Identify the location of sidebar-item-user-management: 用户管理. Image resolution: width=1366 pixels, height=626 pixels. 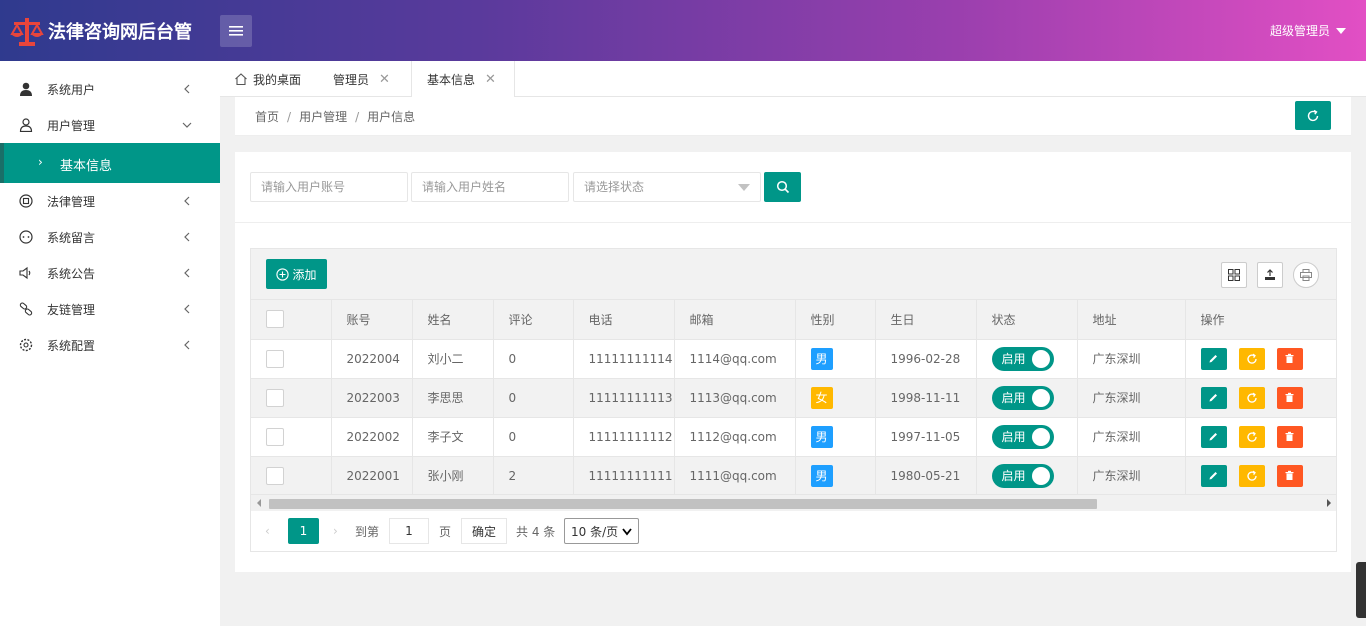
(110, 125).